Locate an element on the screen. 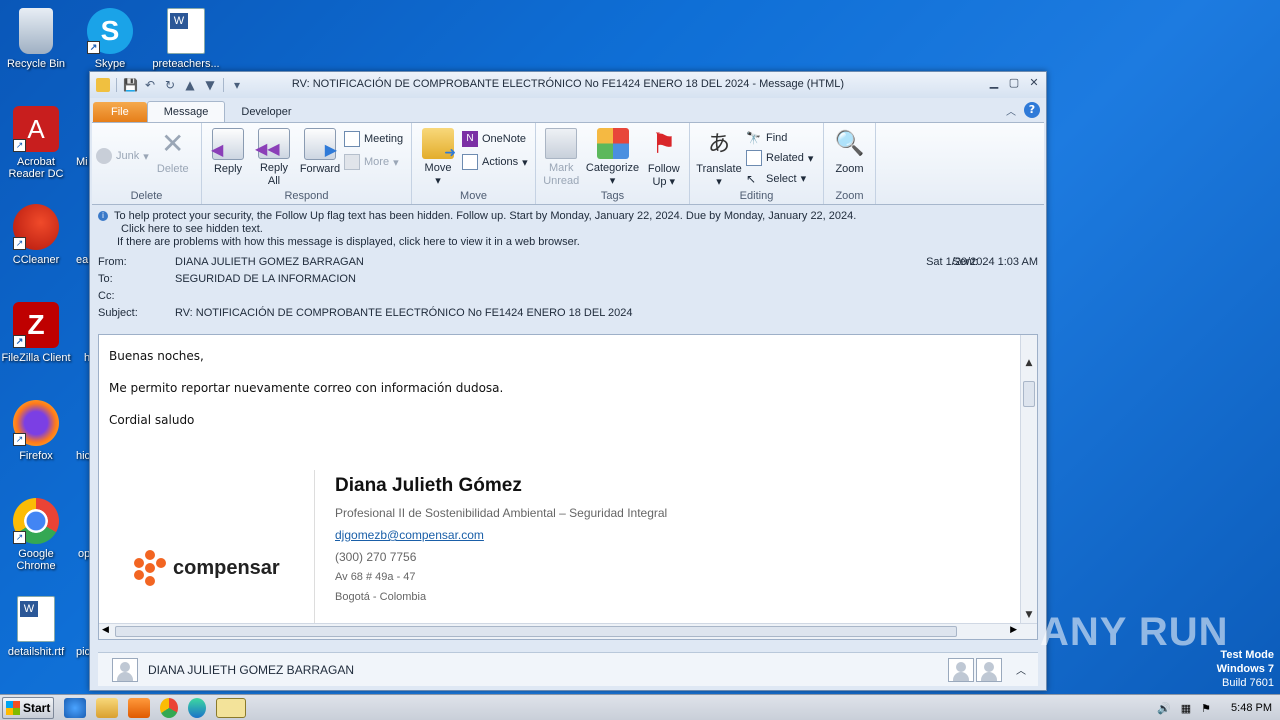 Image resolution: width=1280 pixels, height=720 pixels. move-button: ➜ Move ▾ is located at coordinates (438, 157).